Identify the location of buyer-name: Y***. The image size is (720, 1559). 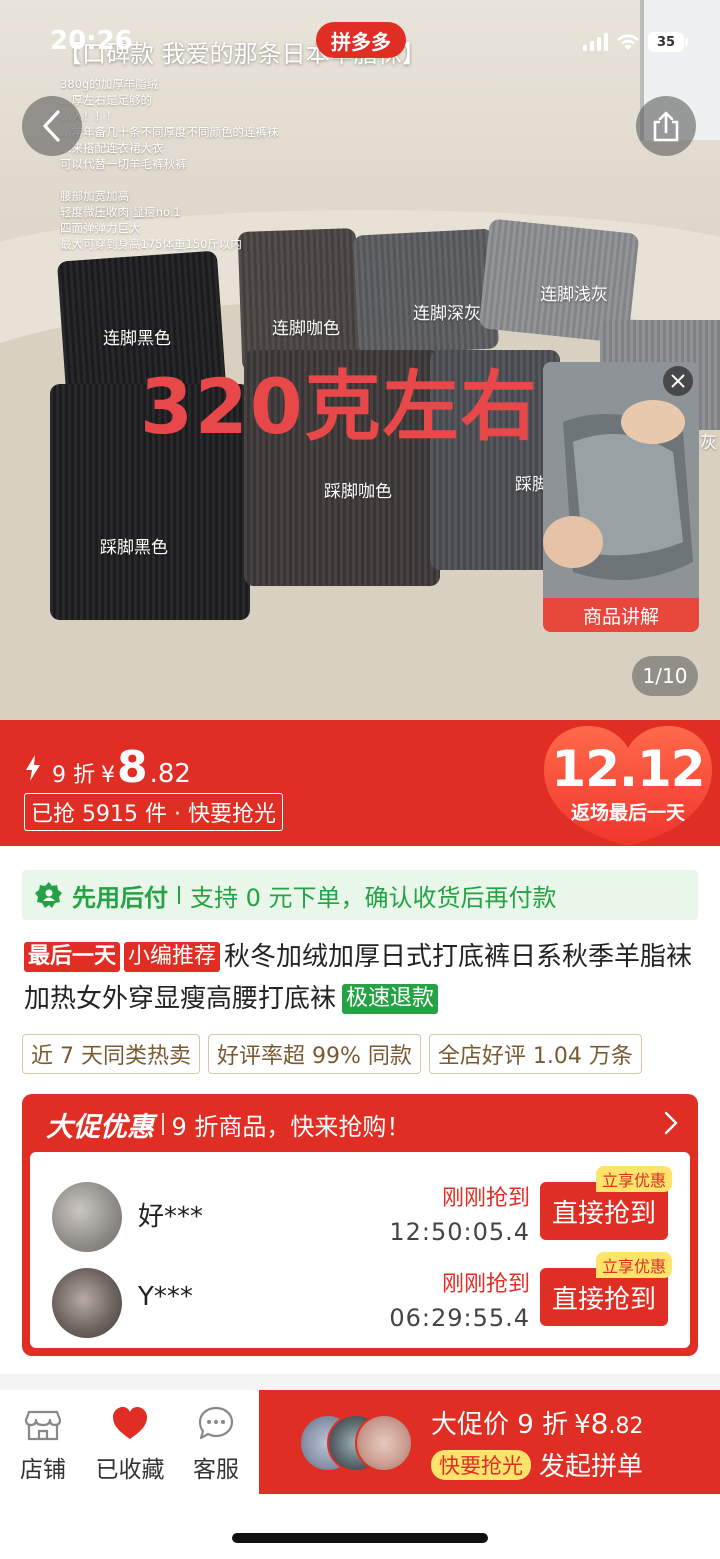
(165, 1297).